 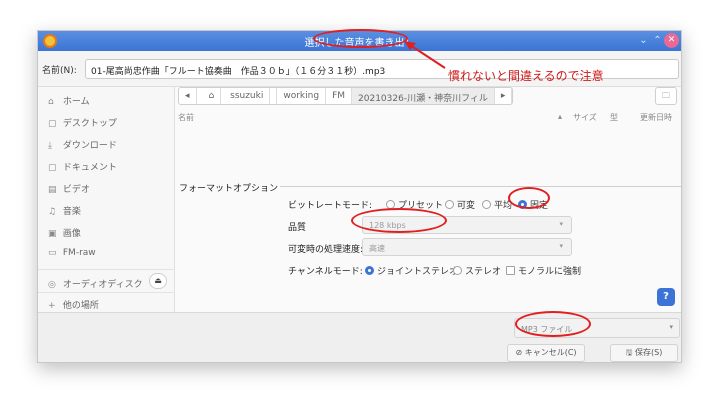 What do you see at coordinates (79, 253) in the screenshot?
I see `sidebar-item-label: FM-raw` at bounding box center [79, 253].